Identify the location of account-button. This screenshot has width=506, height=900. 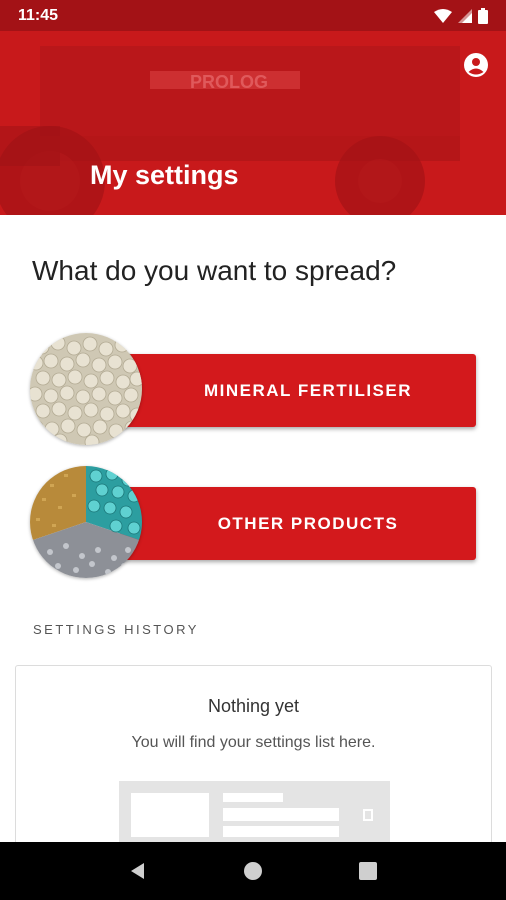
(476, 65).